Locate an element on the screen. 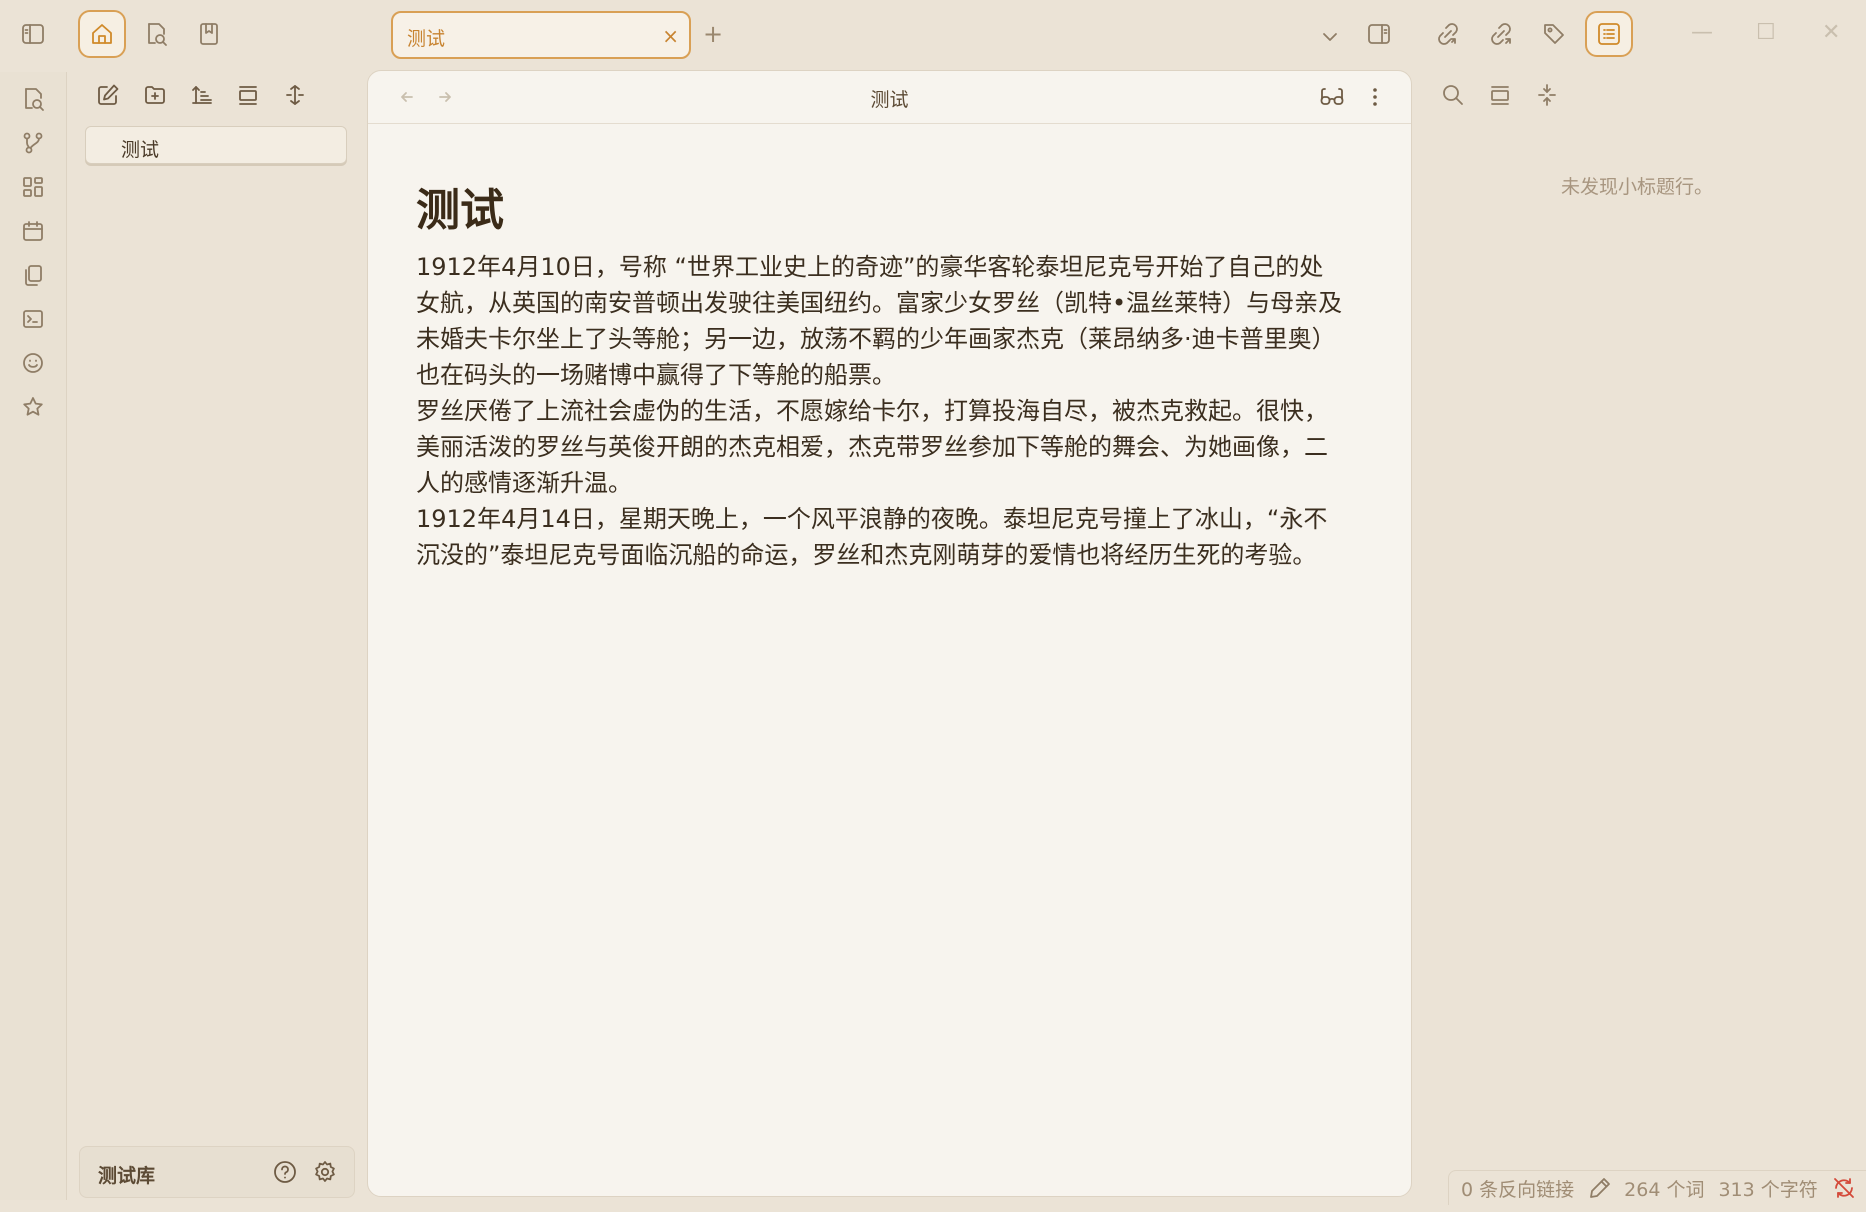 Image resolution: width=1866 pixels, height=1212 pixels. tab-close-icon: × is located at coordinates (670, 36).